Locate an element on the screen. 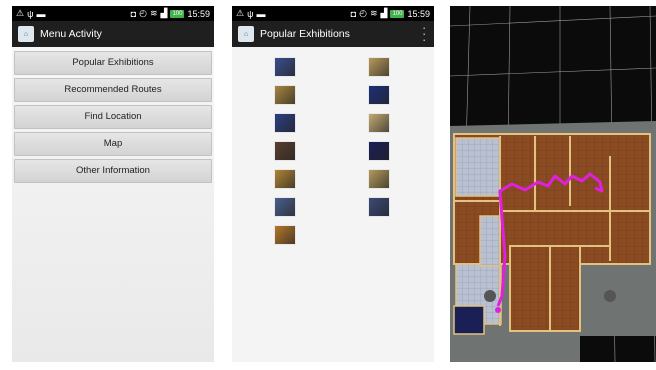 This screenshot has width=656, height=370. action-bar: ⌂ Popular Exhibitions · · · is located at coordinates (333, 34).